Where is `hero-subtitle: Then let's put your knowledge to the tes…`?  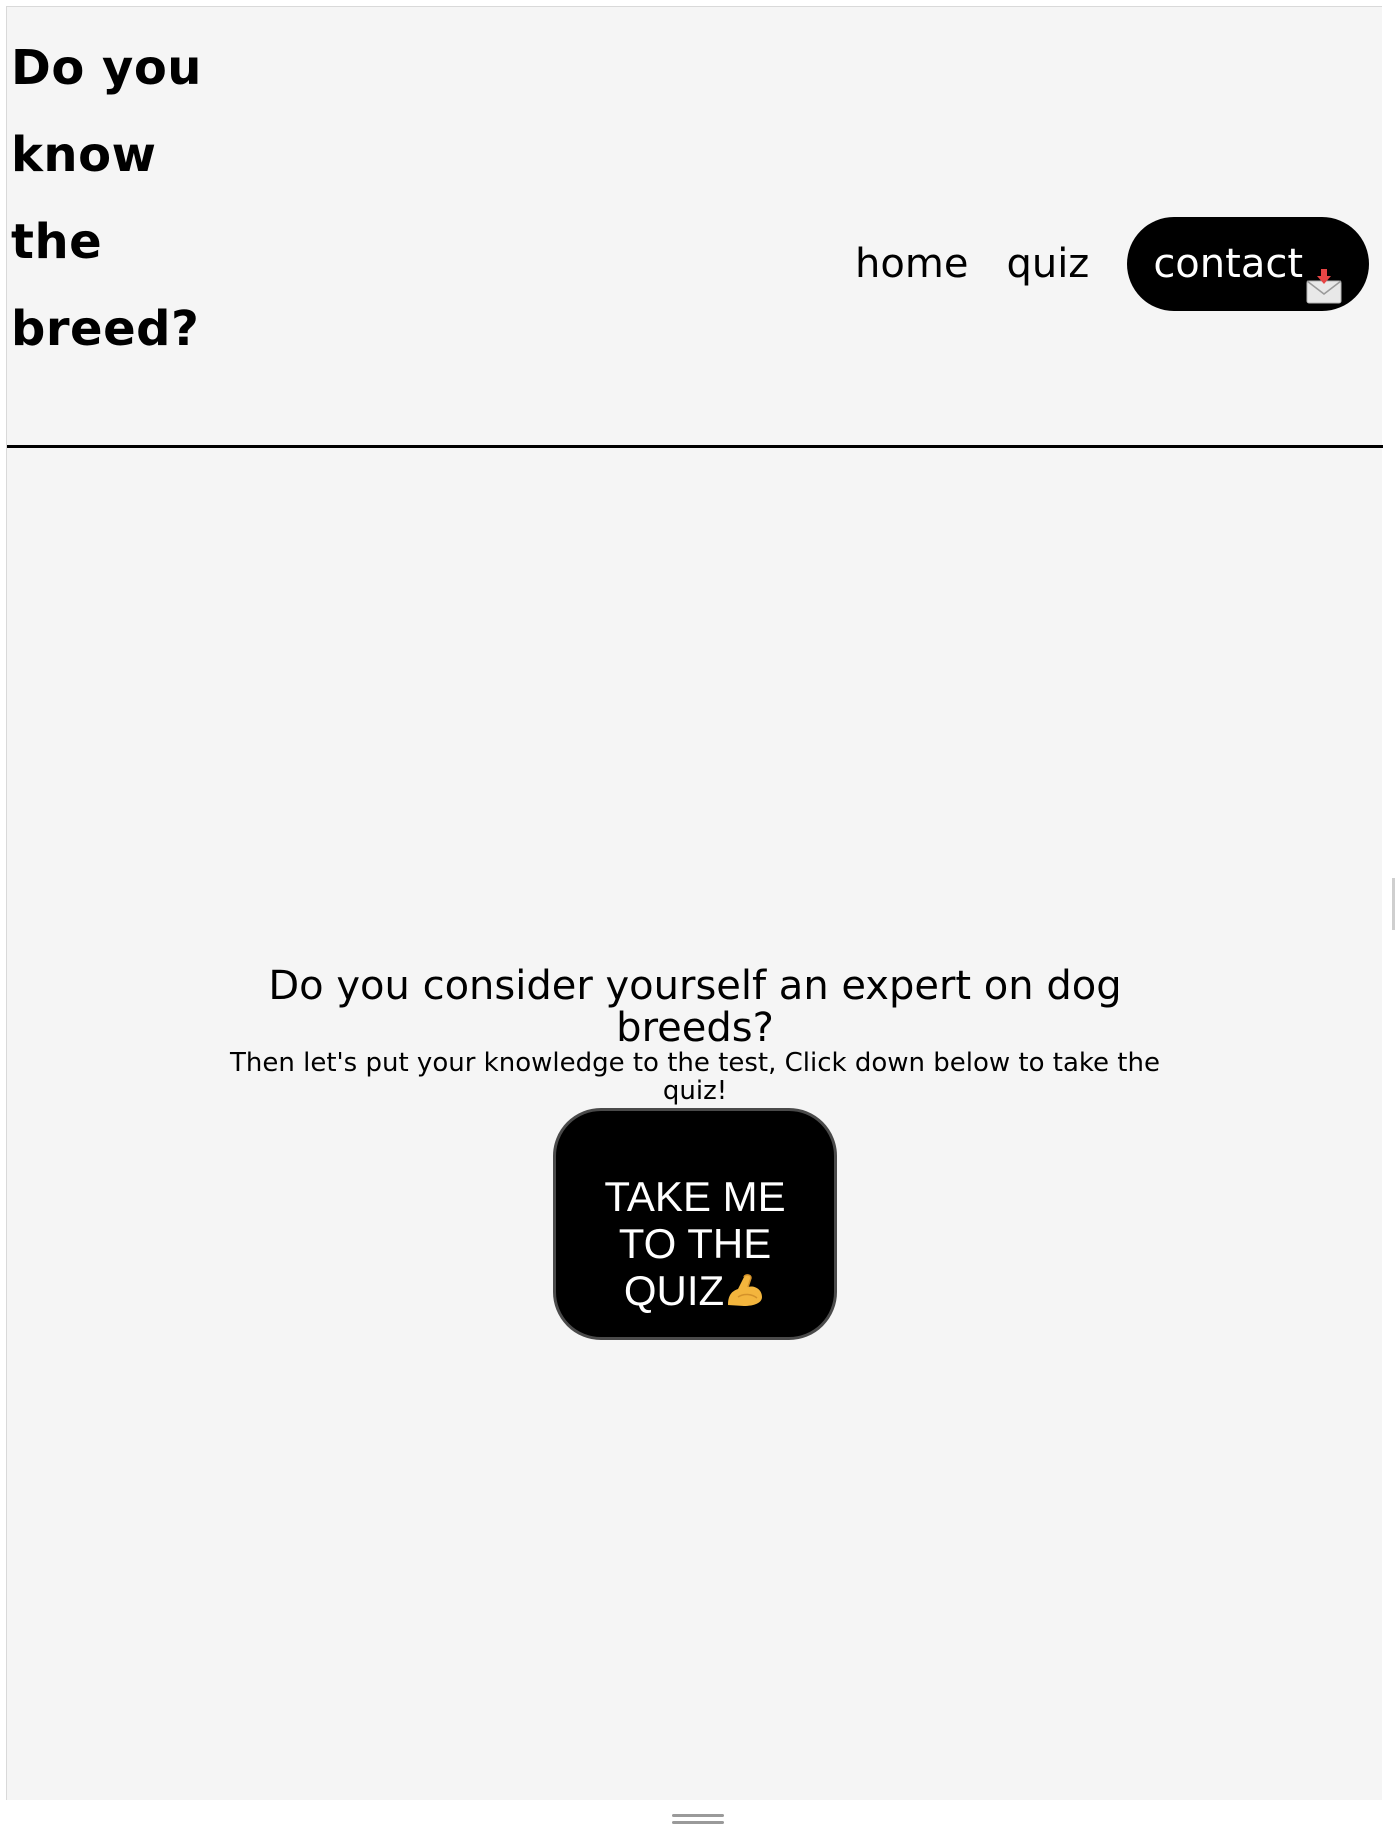 hero-subtitle: Then let's put your knowledge to the tes… is located at coordinates (695, 1077).